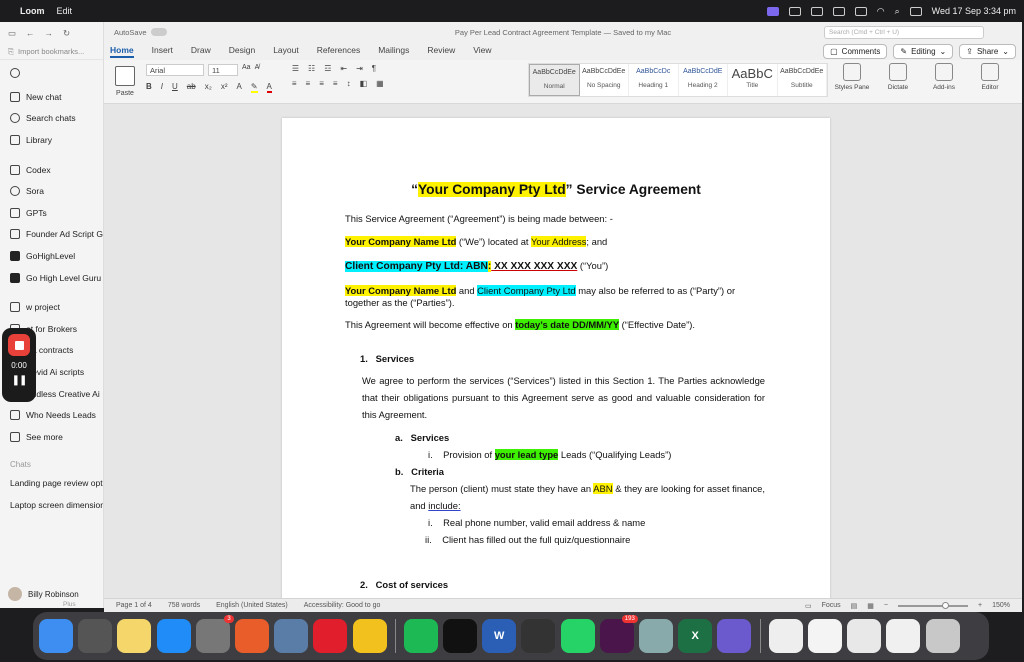  What do you see at coordinates (51, 256) in the screenshot?
I see `sidebar-item: GoHighLevel` at bounding box center [51, 256].